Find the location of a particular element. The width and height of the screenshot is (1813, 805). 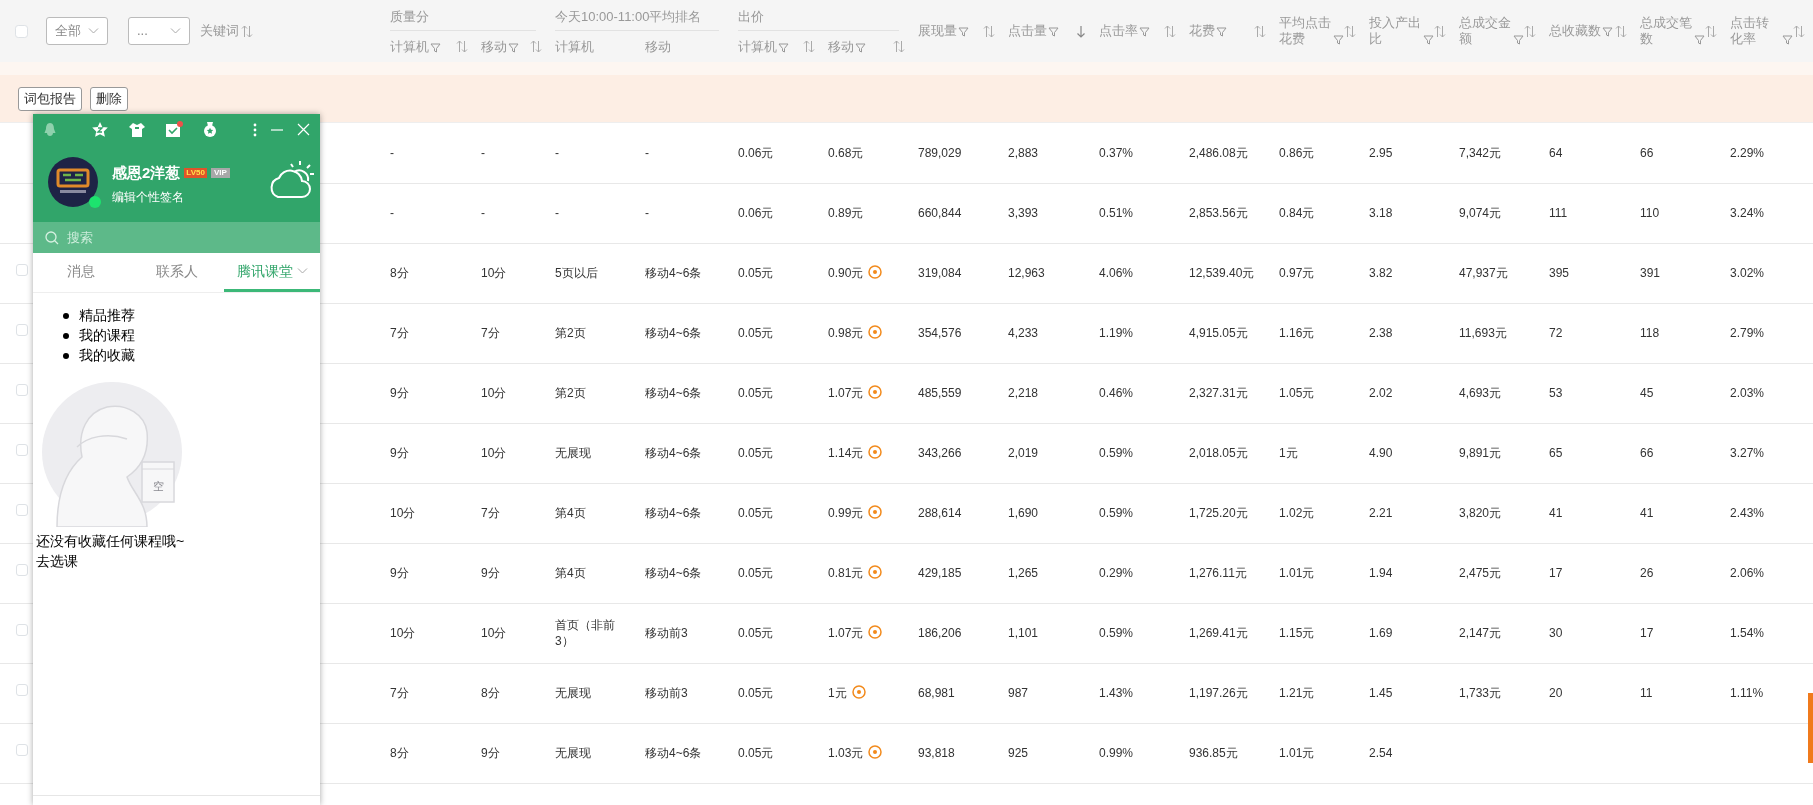

search-bar: 搜索 is located at coordinates (176, 237).